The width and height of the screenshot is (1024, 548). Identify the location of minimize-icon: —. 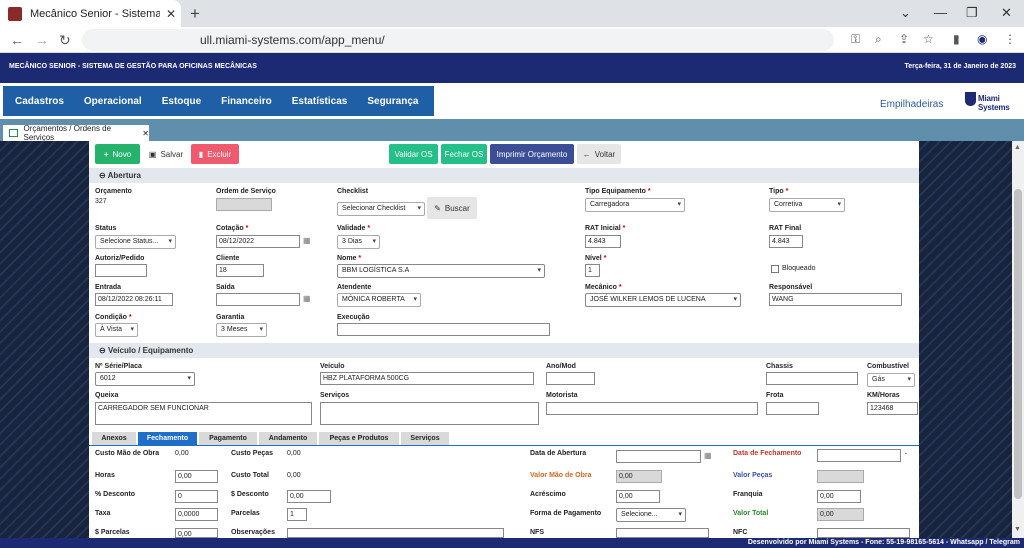
(940, 12).